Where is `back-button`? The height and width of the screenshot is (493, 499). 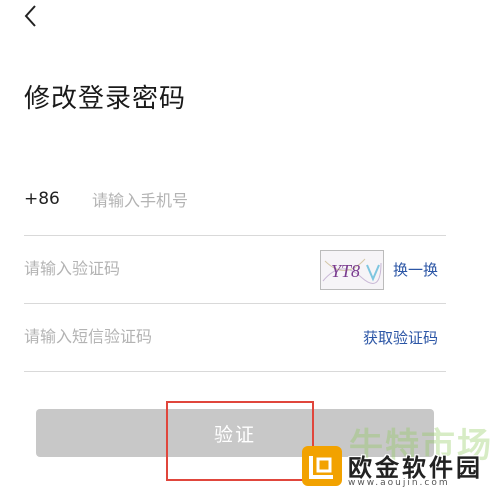 back-button is located at coordinates (32, 16).